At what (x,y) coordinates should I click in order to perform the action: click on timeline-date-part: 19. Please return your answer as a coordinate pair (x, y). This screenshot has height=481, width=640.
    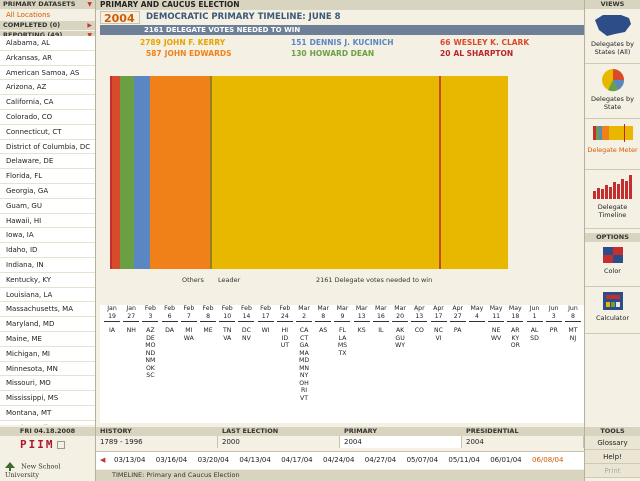
    Looking at the image, I should click on (112, 316).